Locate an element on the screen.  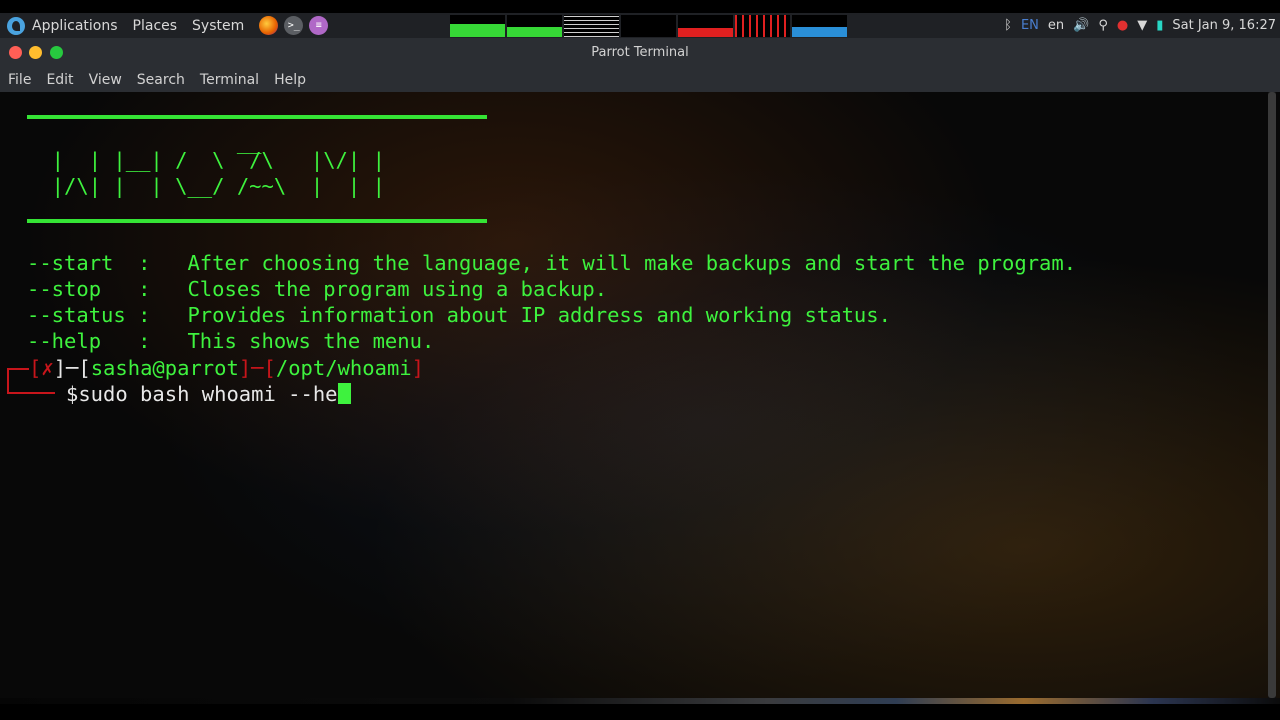
wifi-icon: ▼ is located at coordinates (1142, 25).